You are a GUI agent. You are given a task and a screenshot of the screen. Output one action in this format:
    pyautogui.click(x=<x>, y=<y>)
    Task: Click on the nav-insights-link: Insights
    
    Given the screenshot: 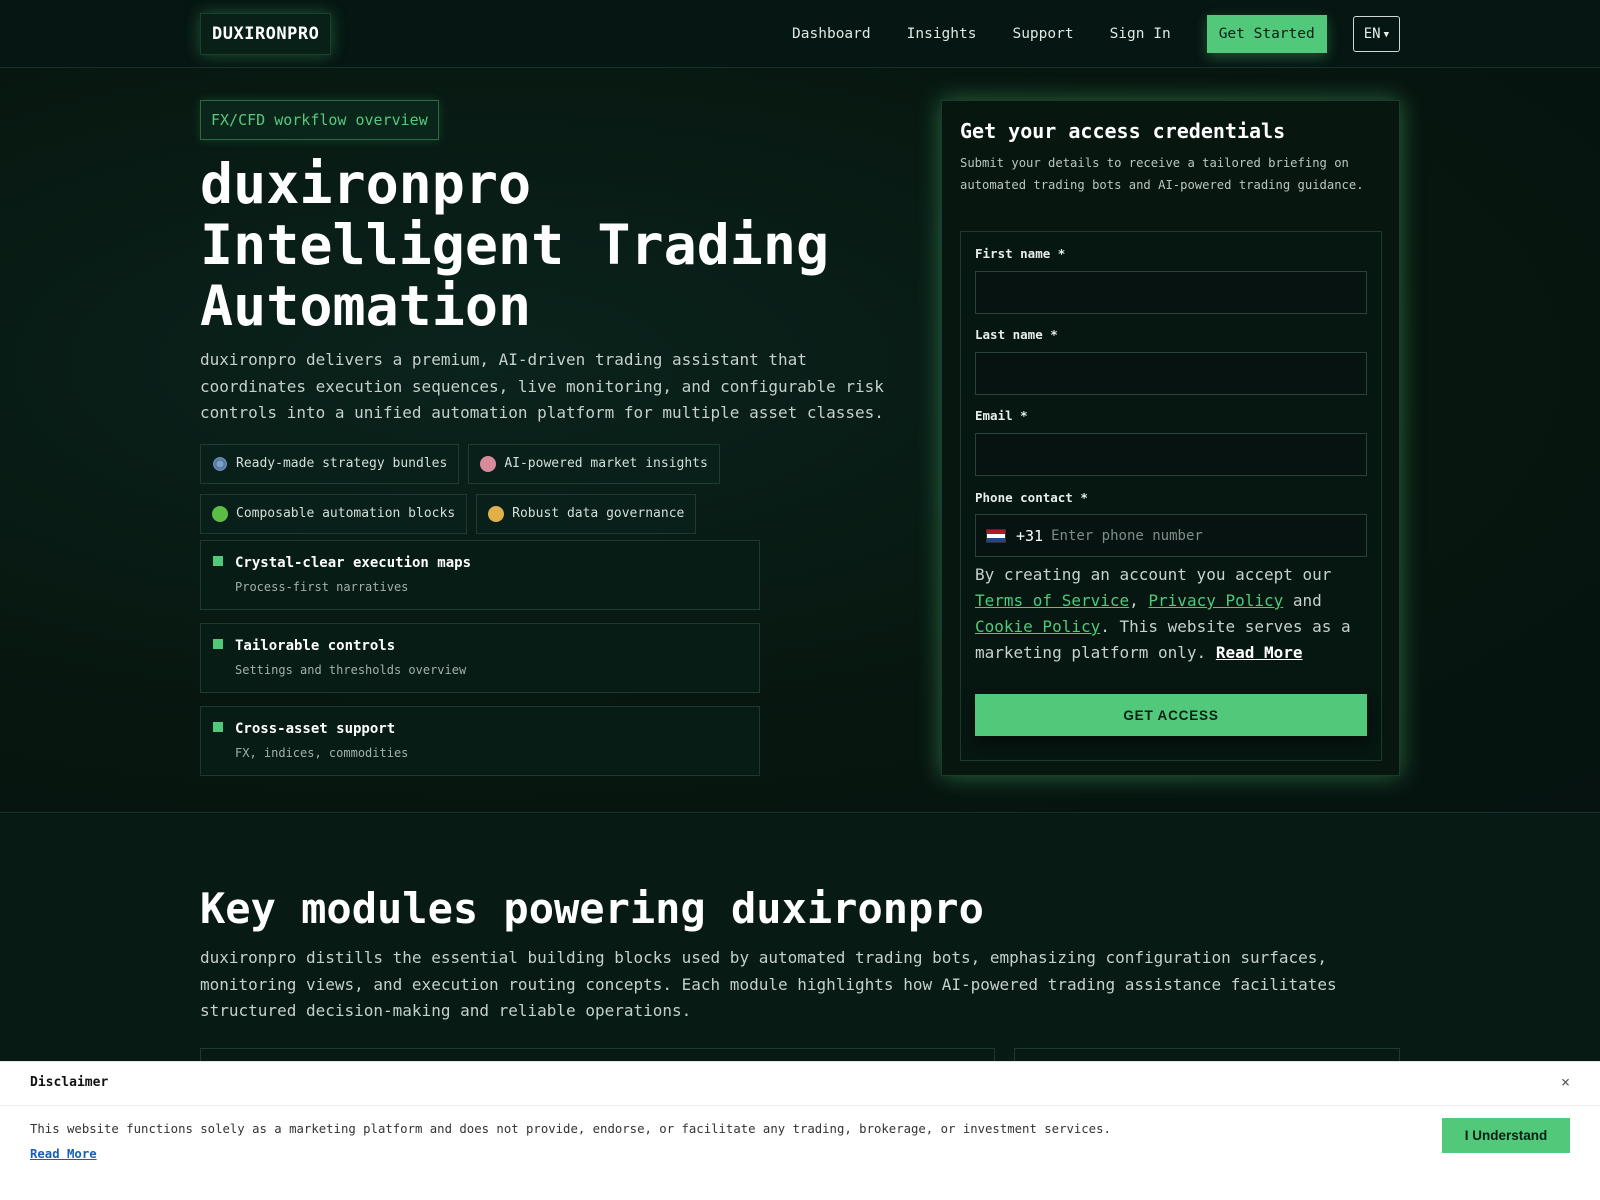 What is the action you would take?
    pyautogui.click(x=942, y=34)
    